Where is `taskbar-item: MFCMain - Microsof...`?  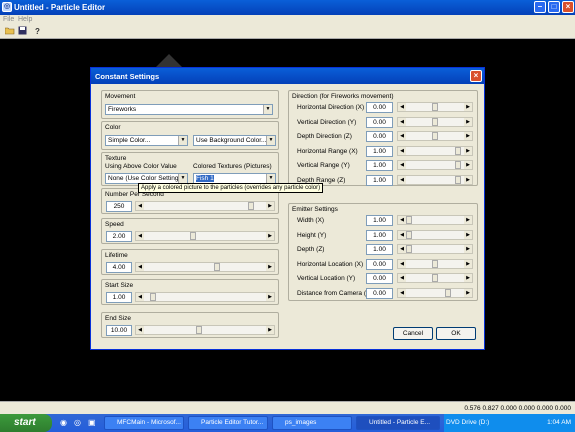 taskbar-item: MFCMain - Microsof... is located at coordinates (144, 423).